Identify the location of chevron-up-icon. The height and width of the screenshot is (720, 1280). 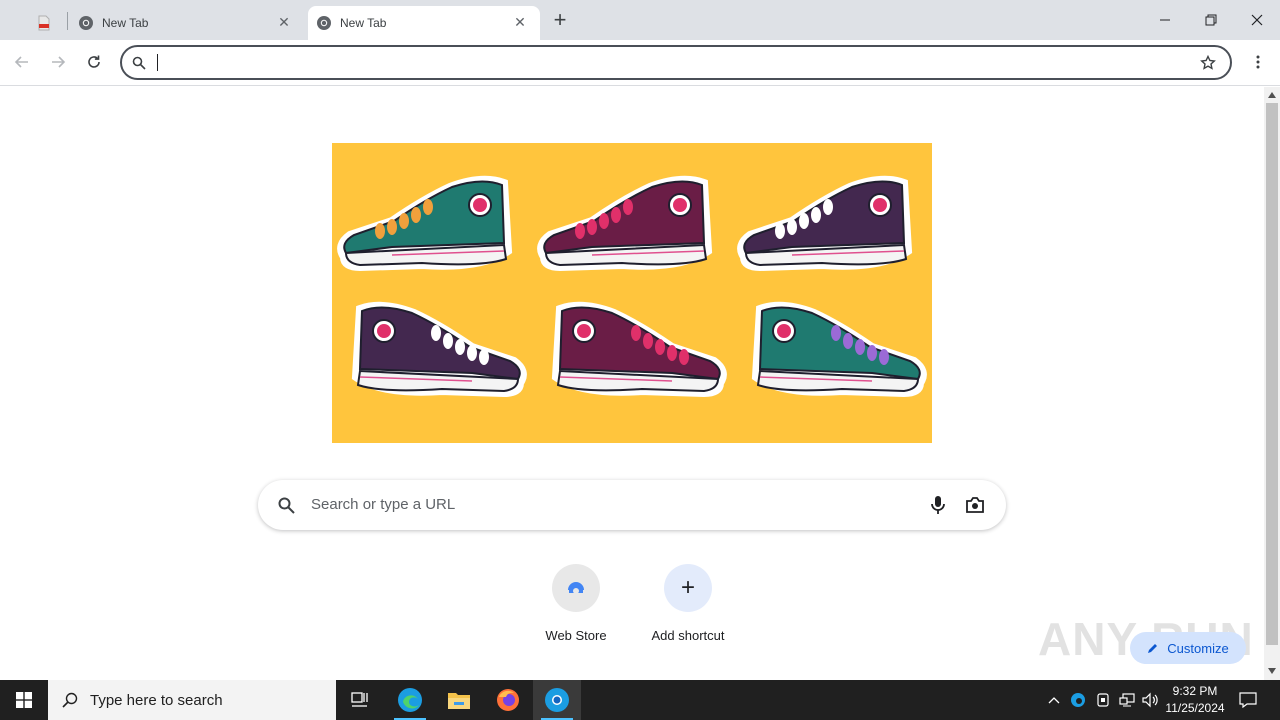
(1054, 700).